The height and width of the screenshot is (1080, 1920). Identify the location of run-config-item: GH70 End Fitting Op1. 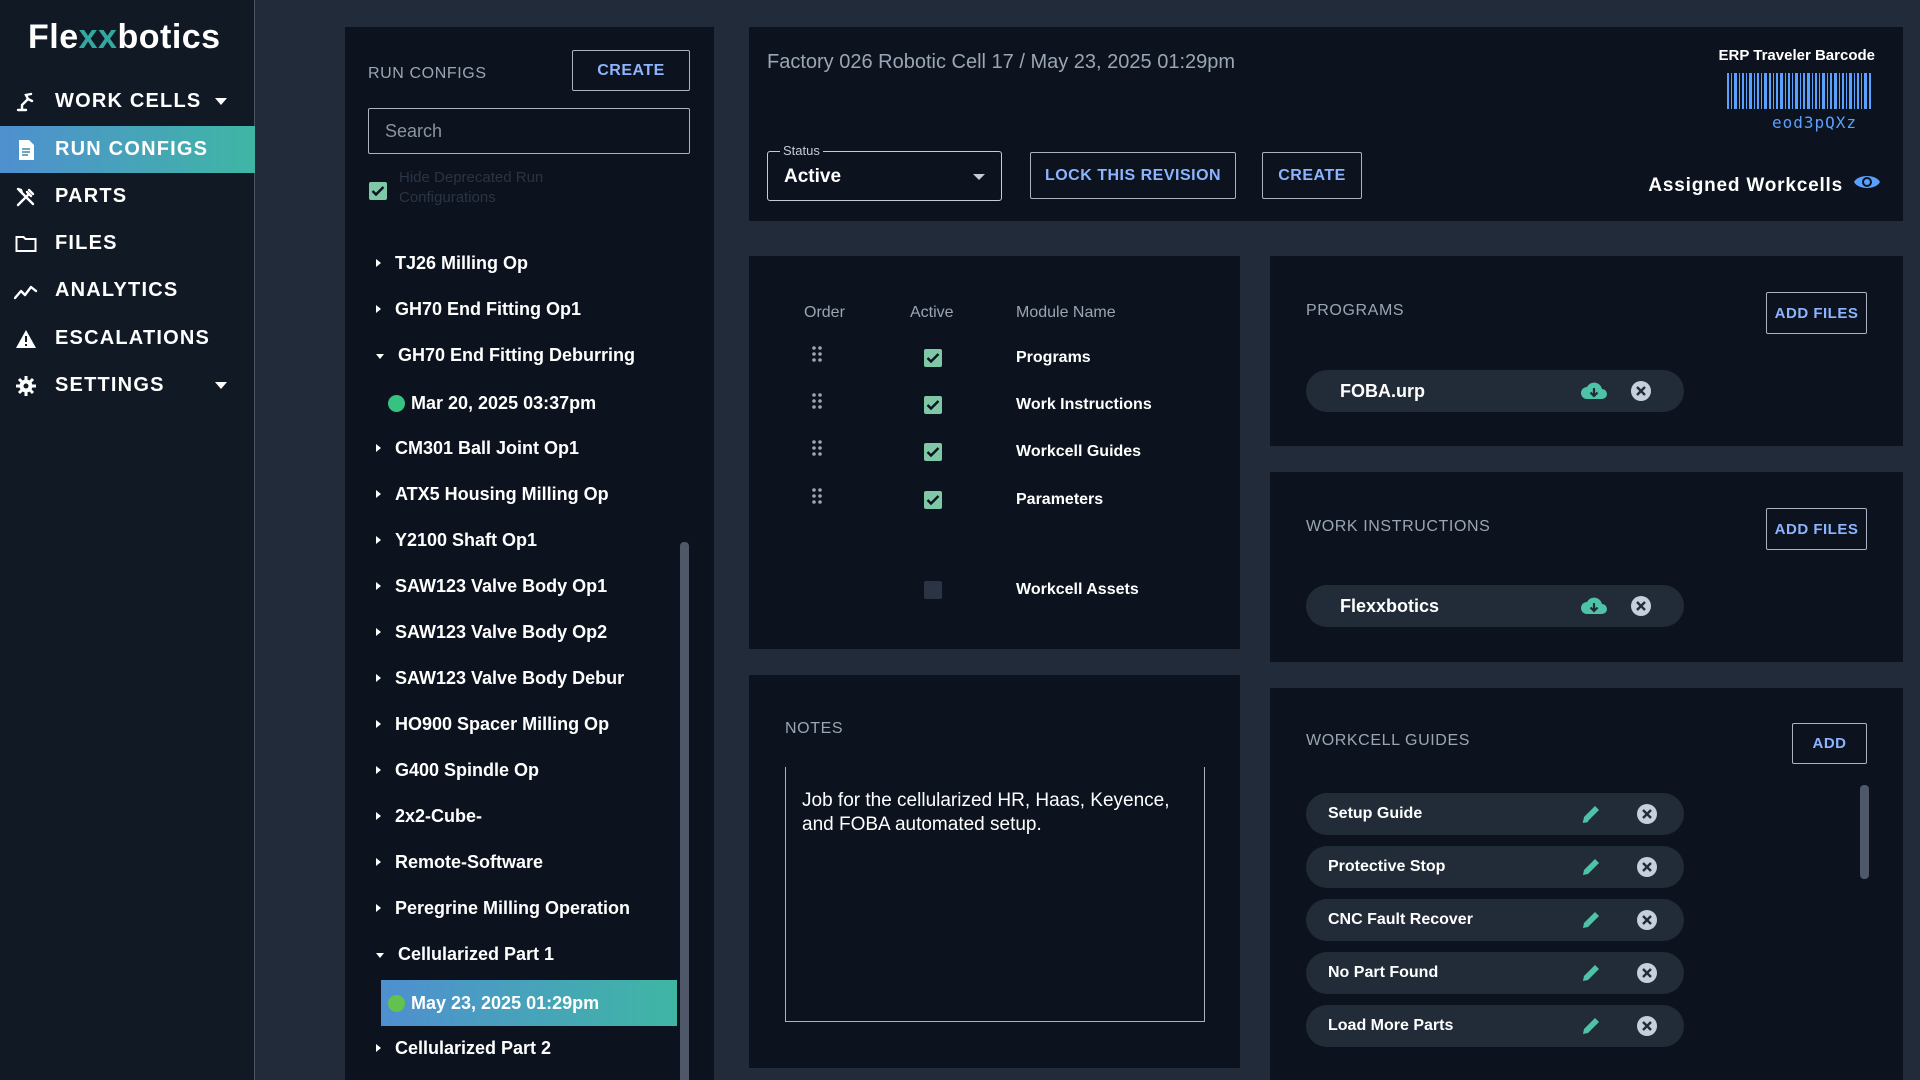
(527, 309).